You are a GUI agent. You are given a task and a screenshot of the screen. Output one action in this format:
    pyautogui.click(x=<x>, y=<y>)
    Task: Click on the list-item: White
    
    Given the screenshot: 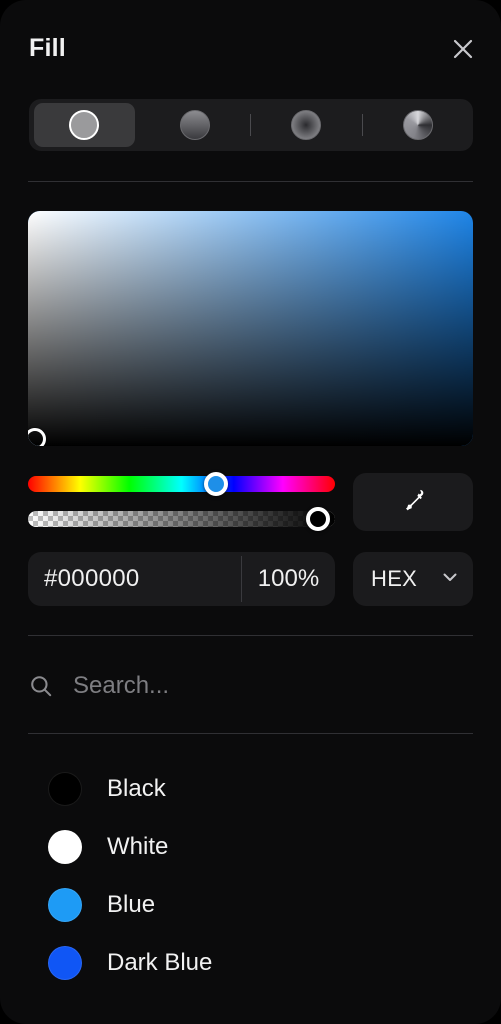 What is the action you would take?
    pyautogui.click(x=250, y=847)
    